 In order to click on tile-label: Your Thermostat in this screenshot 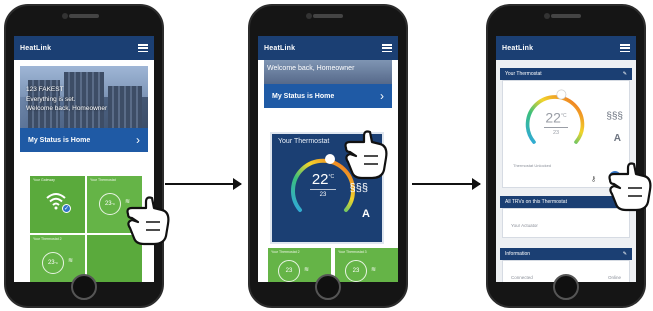, I will do `click(103, 180)`.